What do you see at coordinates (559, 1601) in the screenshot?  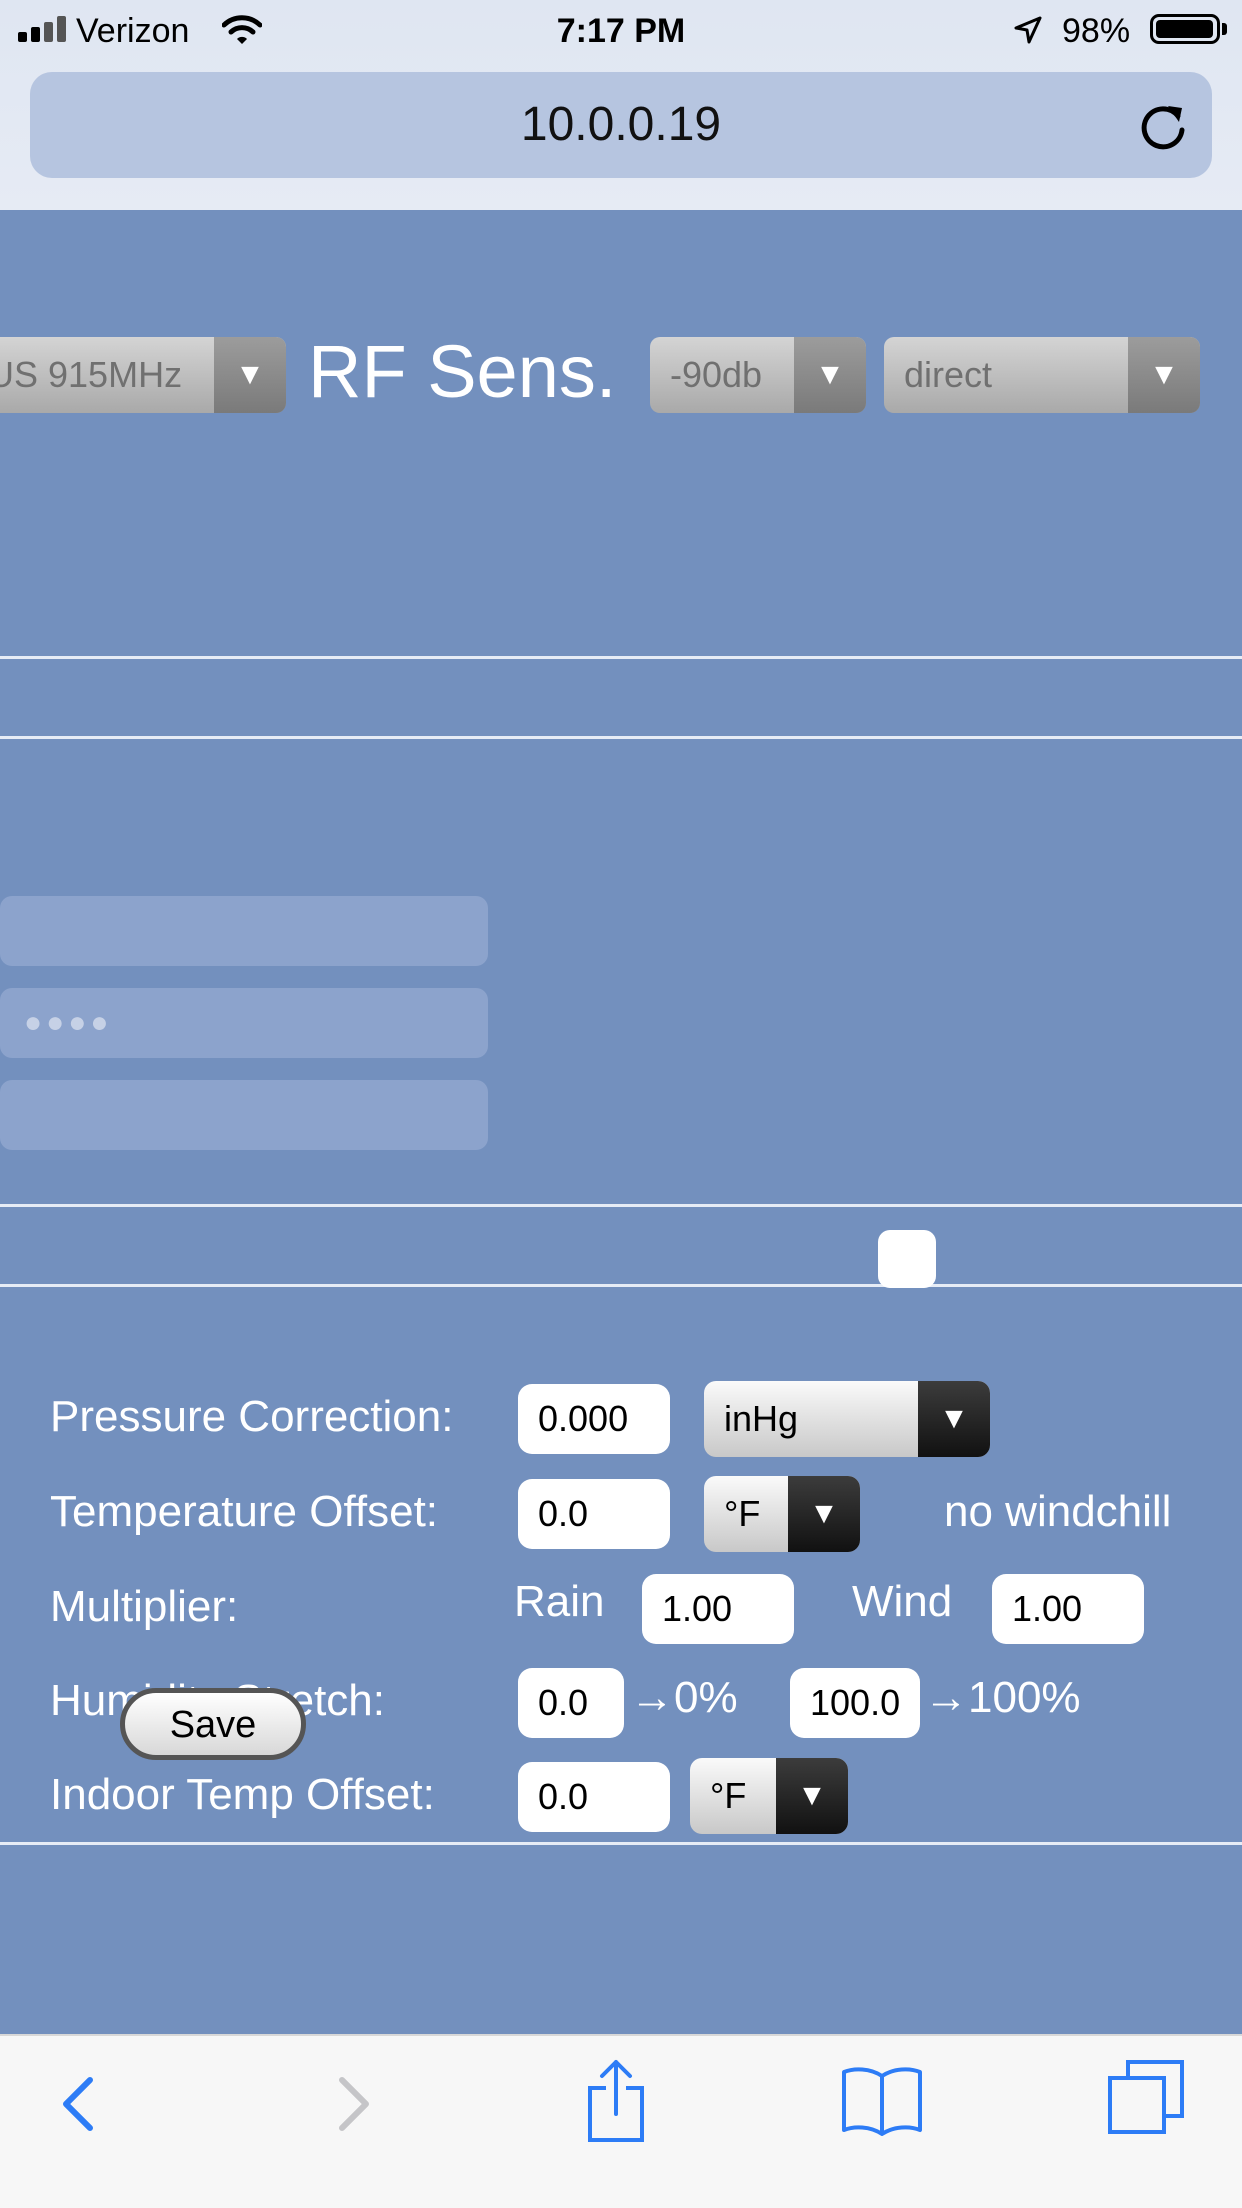 I see `rain-label: Rain` at bounding box center [559, 1601].